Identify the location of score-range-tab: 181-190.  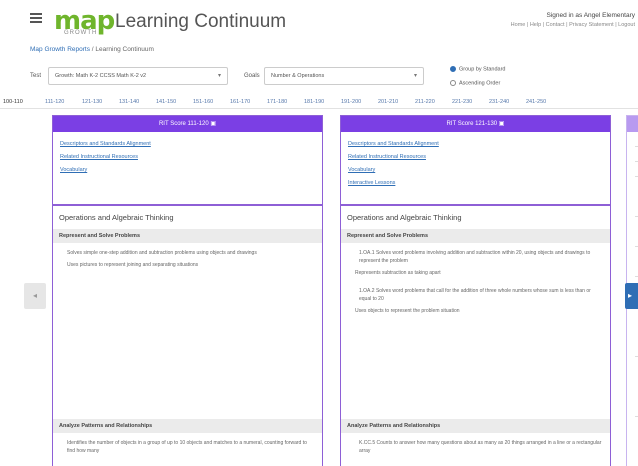
(314, 102).